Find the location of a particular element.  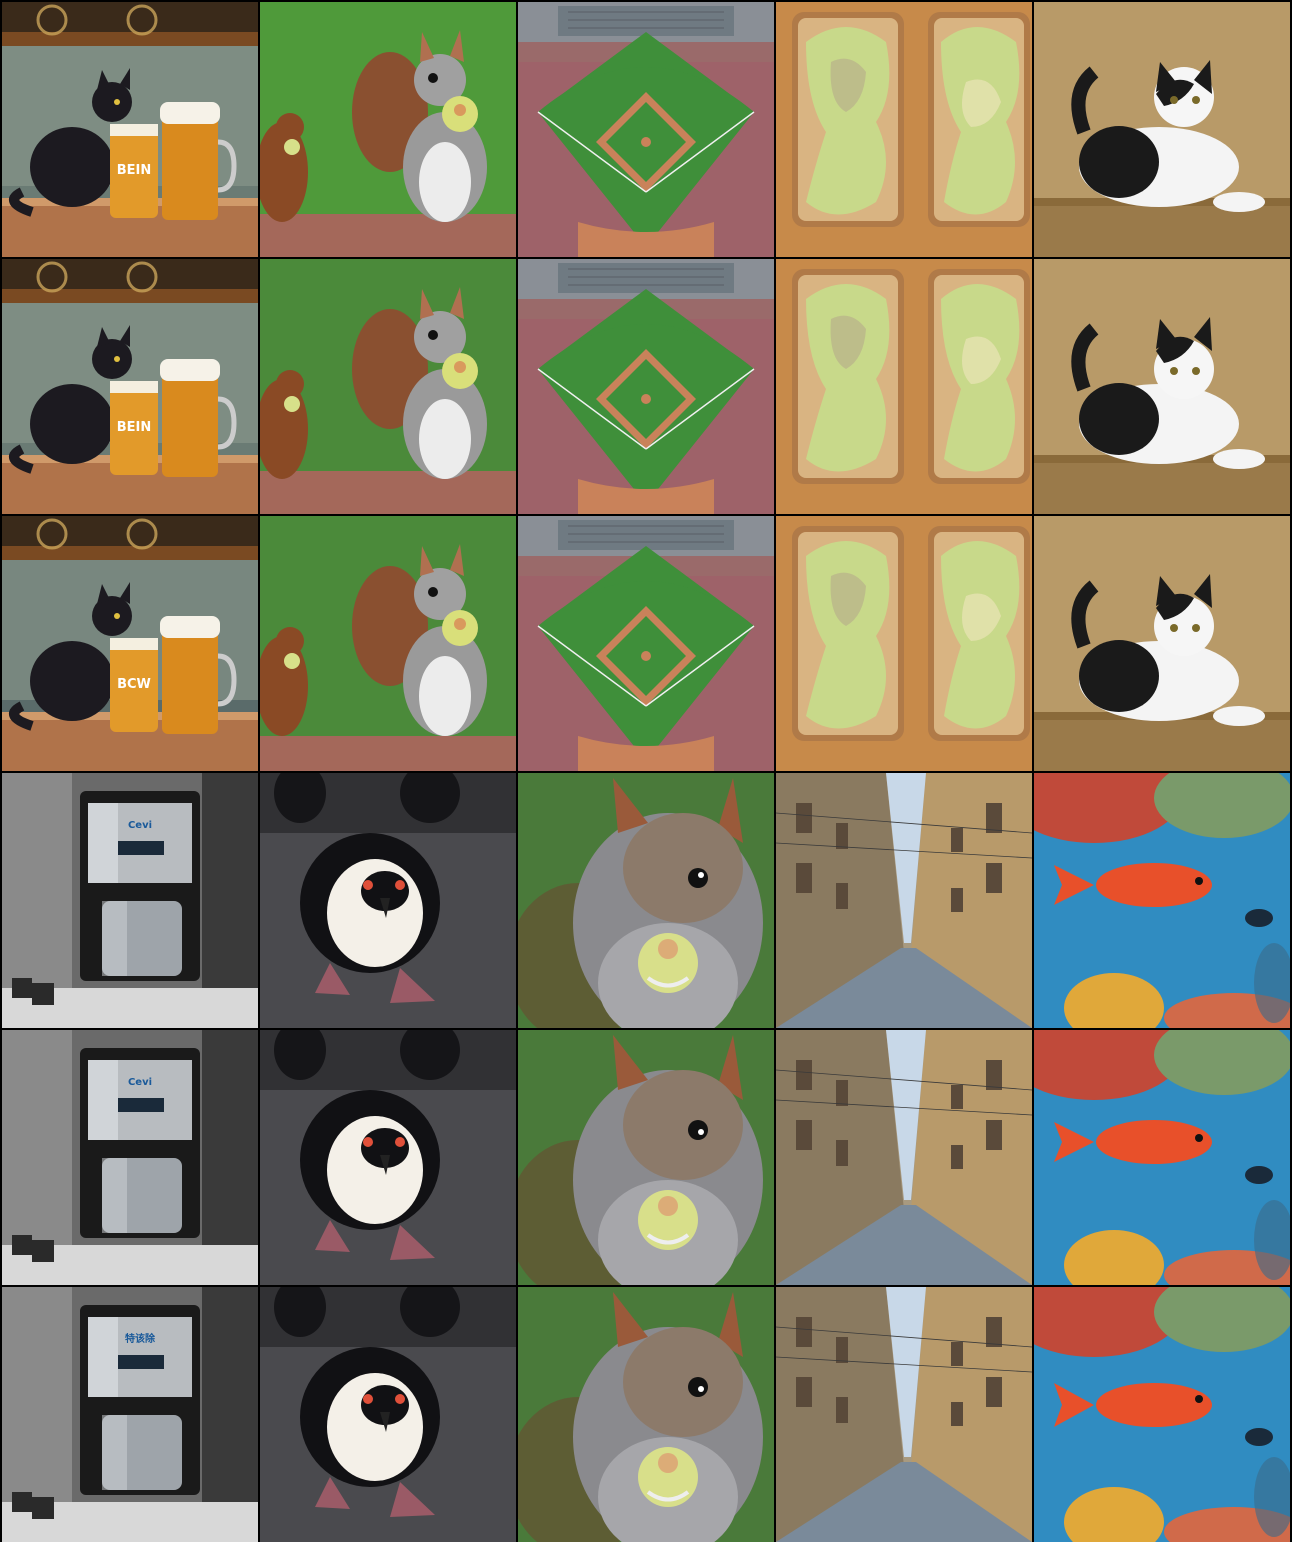

cat-beer-image: BCW is located at coordinates (130, 643).